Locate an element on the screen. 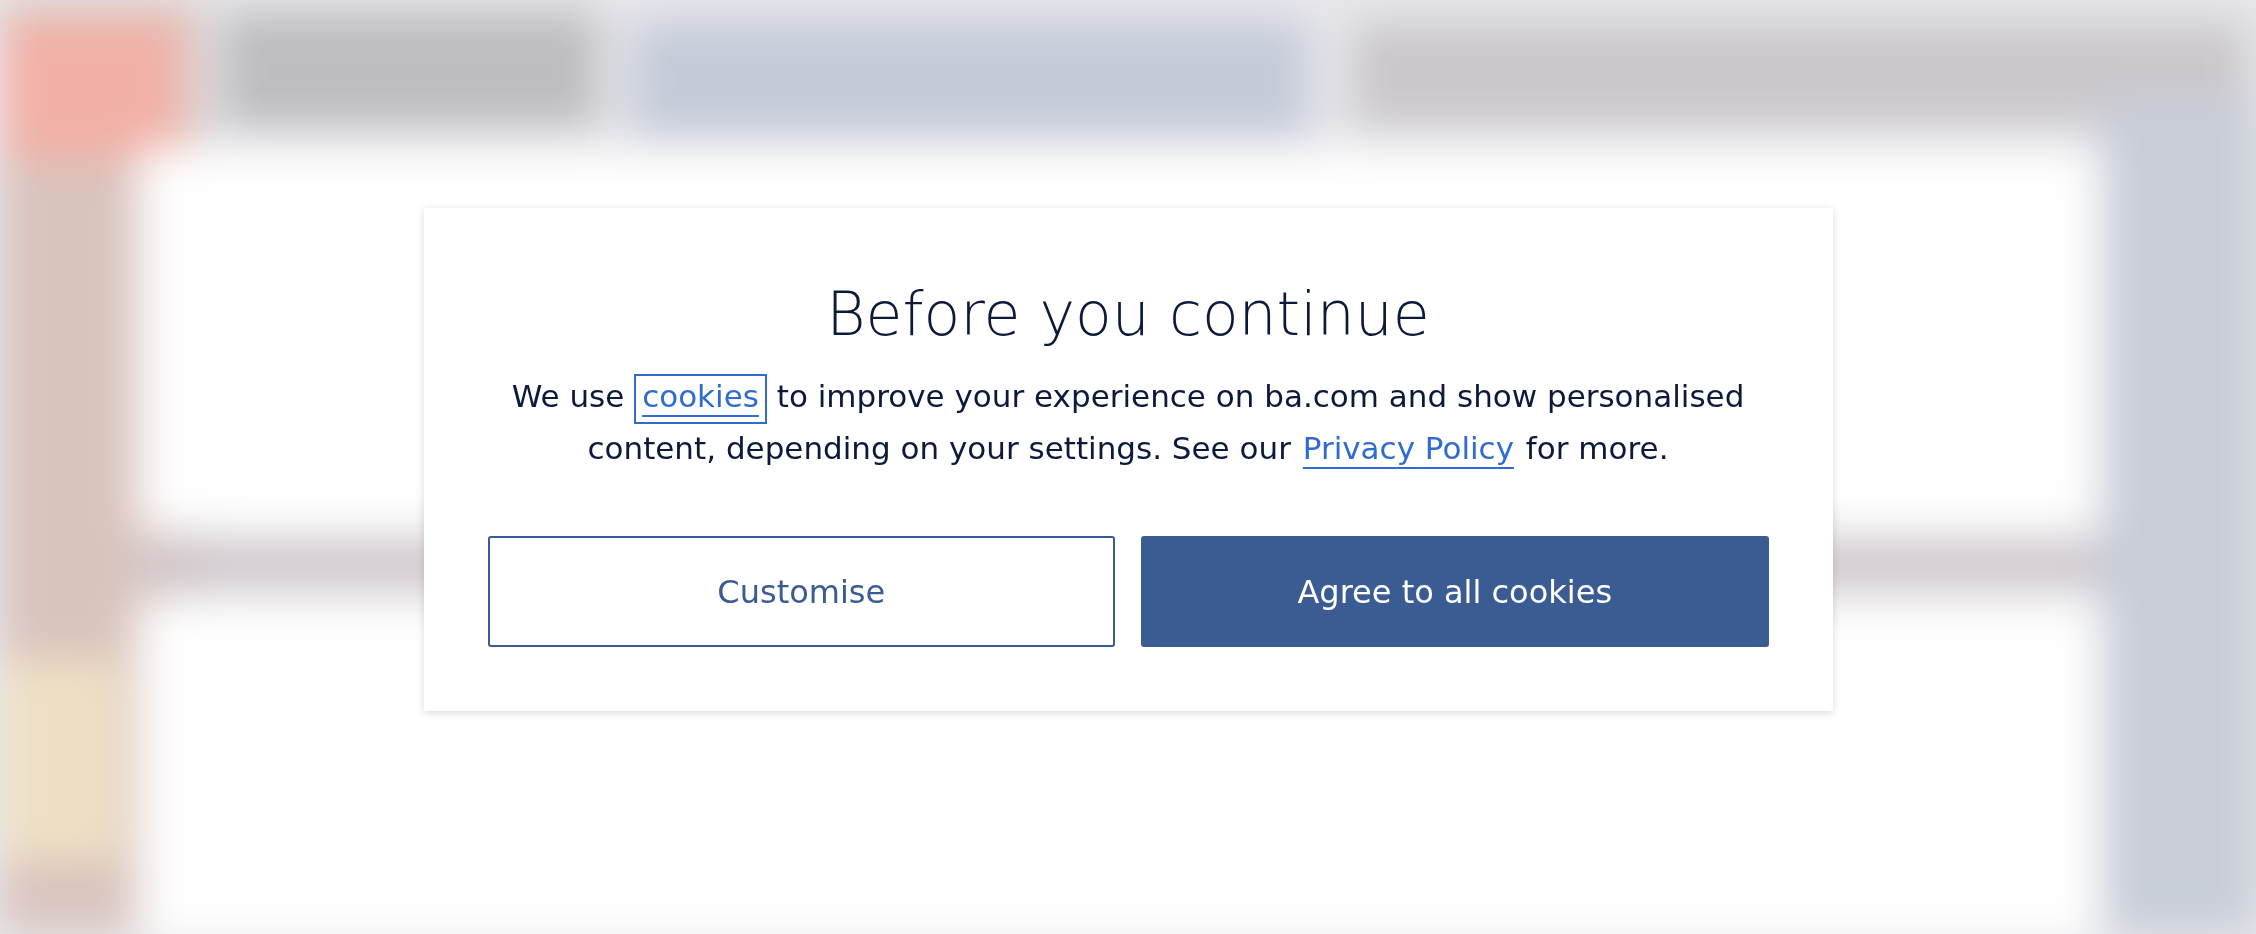 This screenshot has height=934, width=2256. link: cookies is located at coordinates (700, 399).